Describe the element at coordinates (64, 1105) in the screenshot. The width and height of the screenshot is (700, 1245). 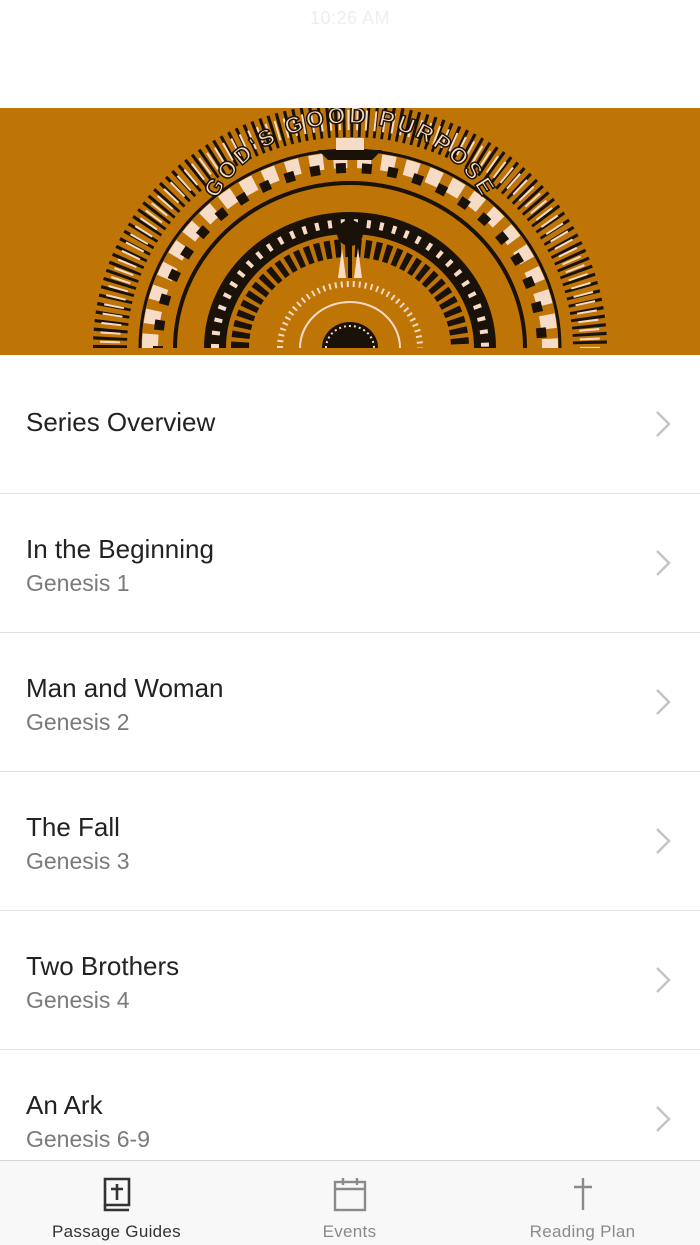
I see `list-item-title: An Ark` at that location.